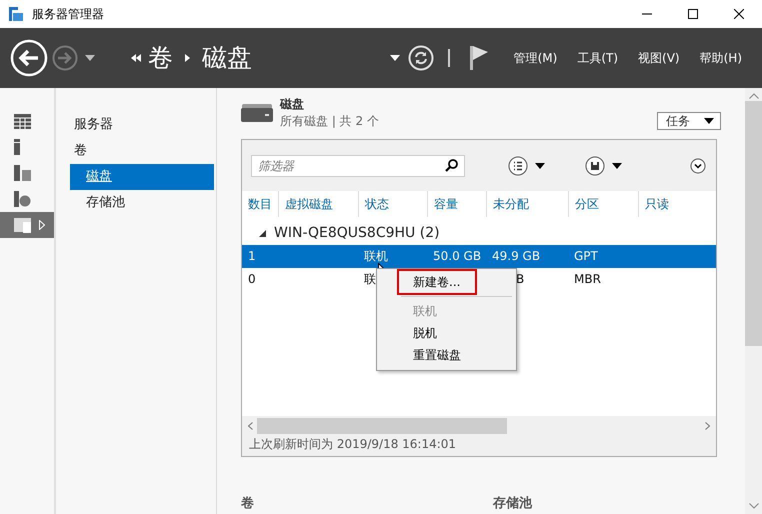  What do you see at coordinates (659, 58) in the screenshot?
I see `menu-item: 视图(V)` at bounding box center [659, 58].